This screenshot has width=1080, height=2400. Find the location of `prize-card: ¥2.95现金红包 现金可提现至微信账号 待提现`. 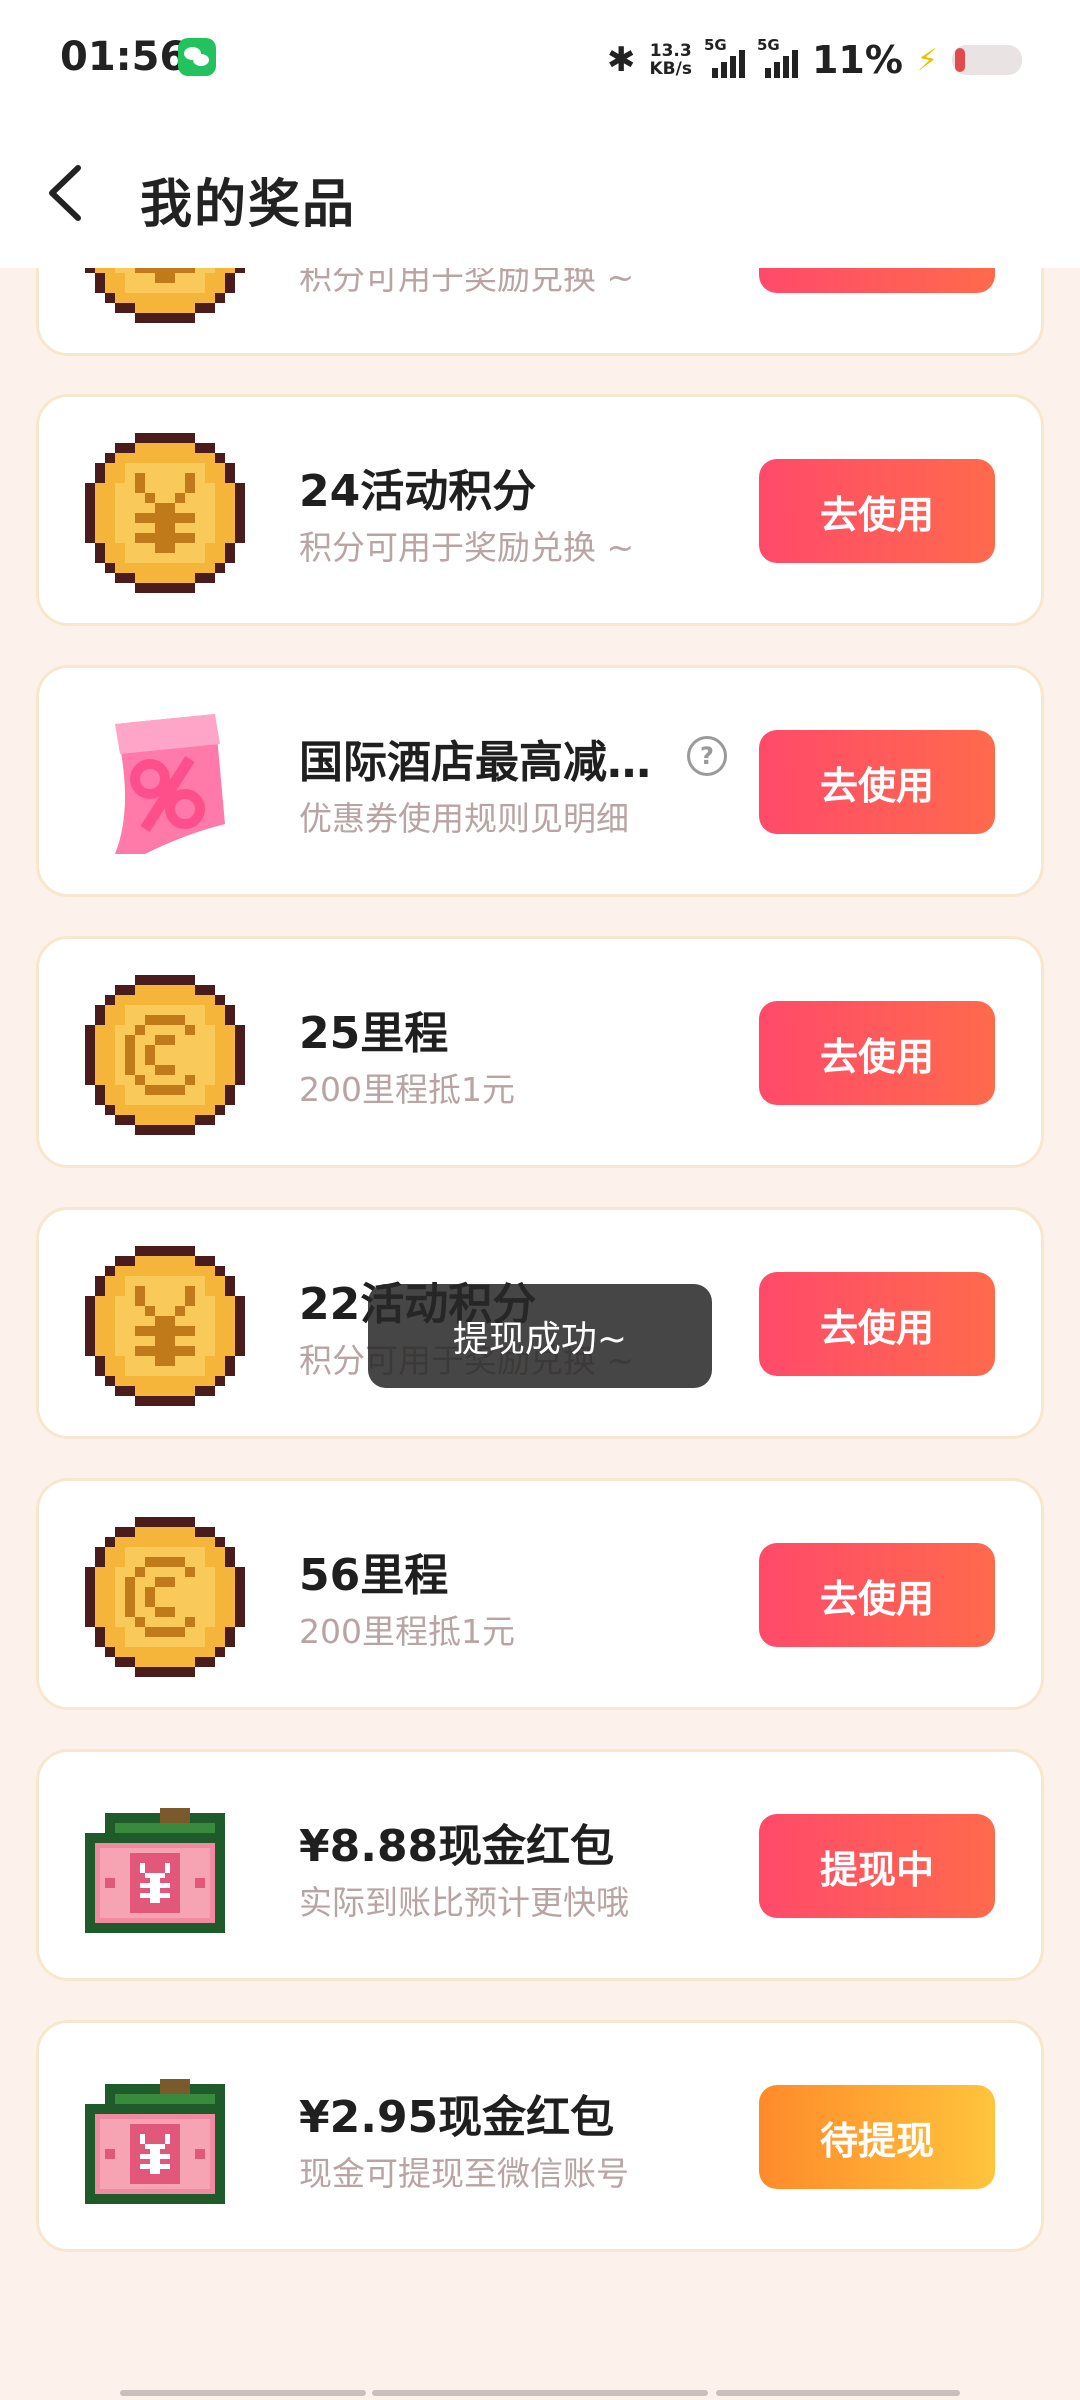

prize-card: ¥2.95现金红包 现金可提现至微信账号 待提现 is located at coordinates (540, 2136).